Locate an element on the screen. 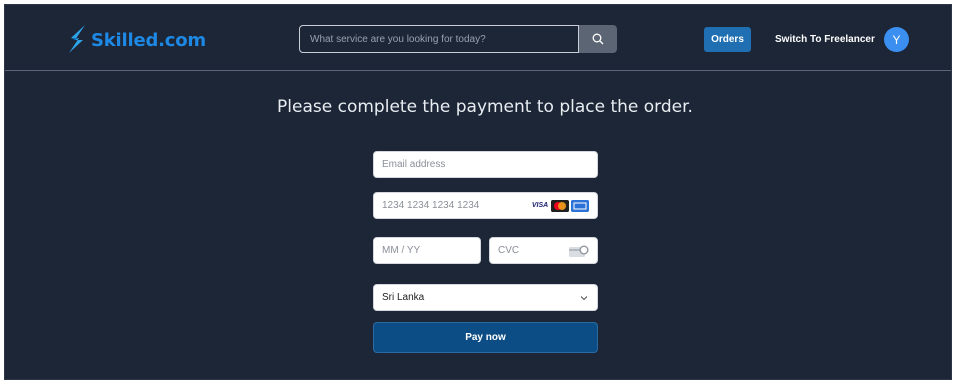 This screenshot has height=382, width=956. switch-to-freelancer-link: Switch To Freelancer is located at coordinates (825, 39).